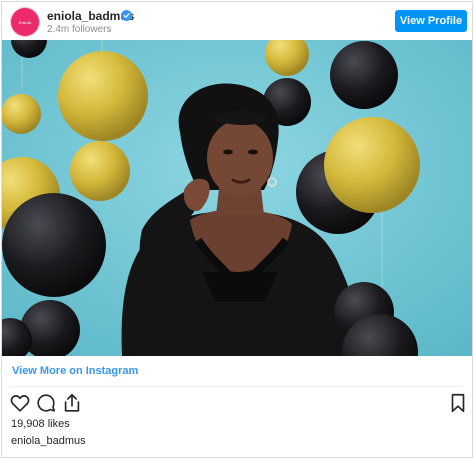 The height and width of the screenshot is (459, 474). What do you see at coordinates (20, 403) in the screenshot?
I see `heart-icon` at bounding box center [20, 403].